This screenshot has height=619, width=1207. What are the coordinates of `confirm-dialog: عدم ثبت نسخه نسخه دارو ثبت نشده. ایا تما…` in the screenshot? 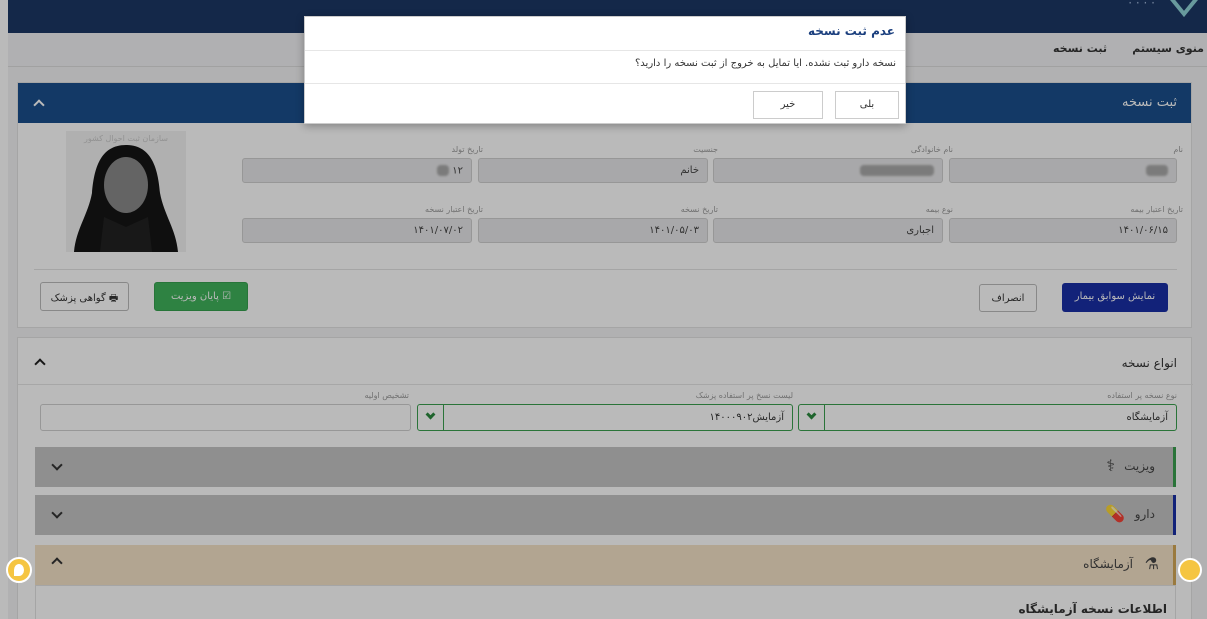 It's located at (605, 70).